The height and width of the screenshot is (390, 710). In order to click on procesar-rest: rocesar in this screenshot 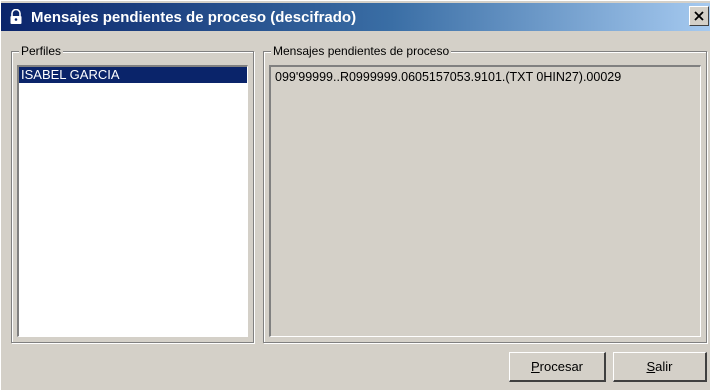, I will do `click(561, 366)`.